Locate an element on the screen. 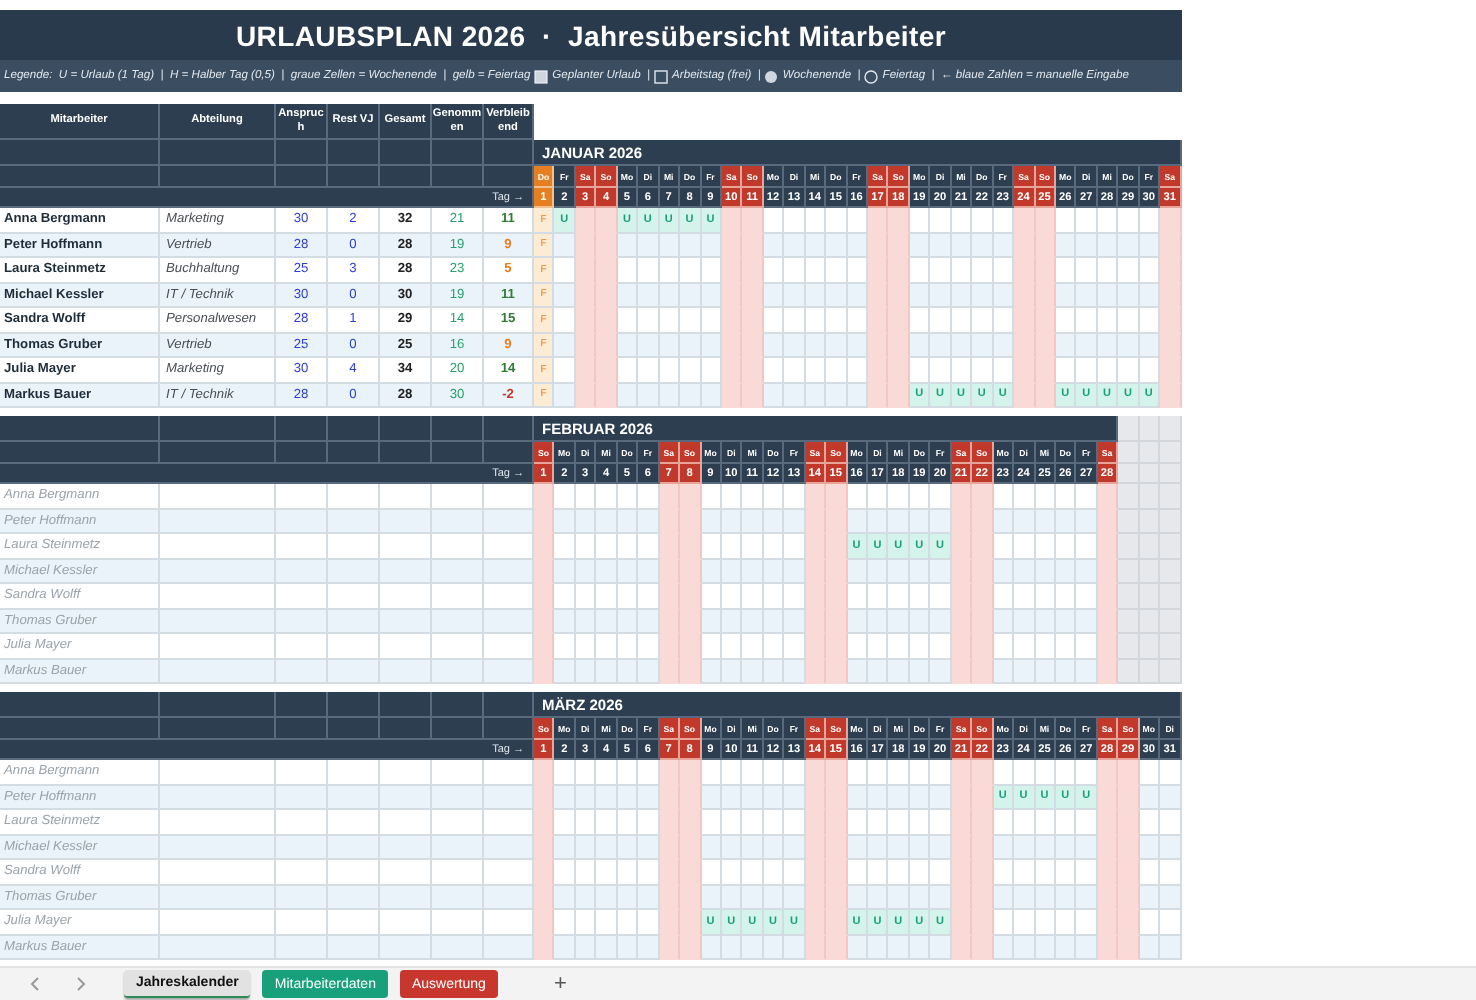  chevron-right-icon is located at coordinates (80, 984).